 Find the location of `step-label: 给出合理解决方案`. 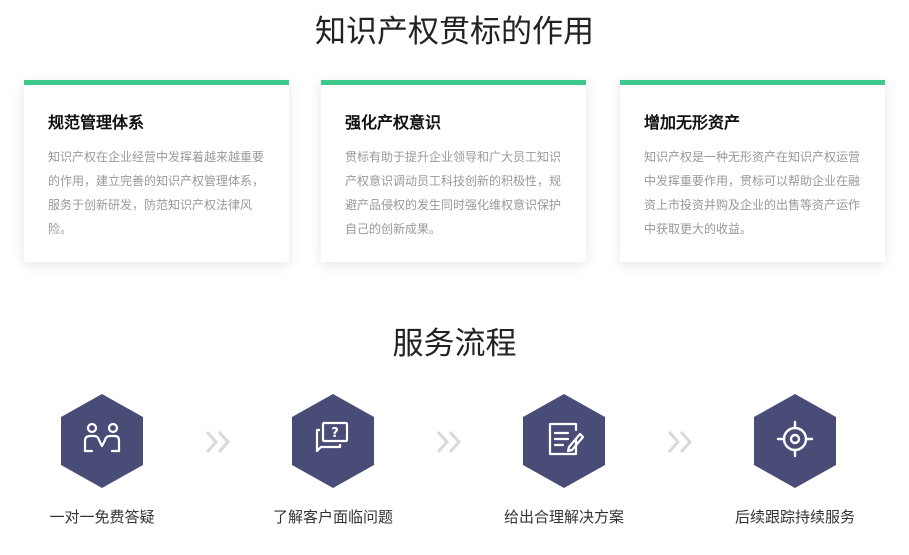

step-label: 给出合理解决方案 is located at coordinates (563, 517).